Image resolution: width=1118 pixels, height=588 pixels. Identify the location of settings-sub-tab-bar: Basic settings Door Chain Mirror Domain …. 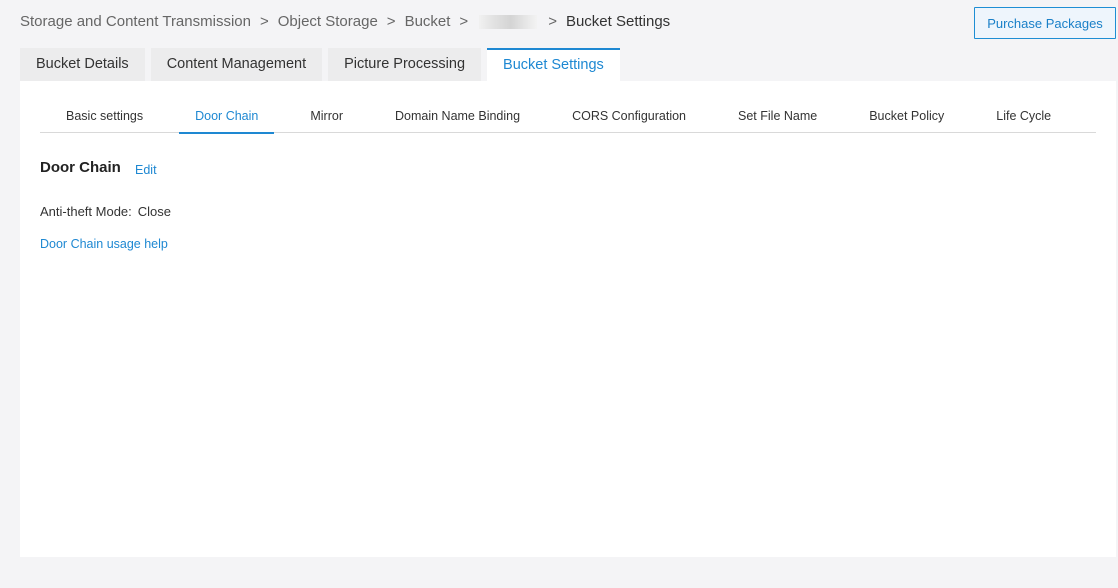
(568, 116).